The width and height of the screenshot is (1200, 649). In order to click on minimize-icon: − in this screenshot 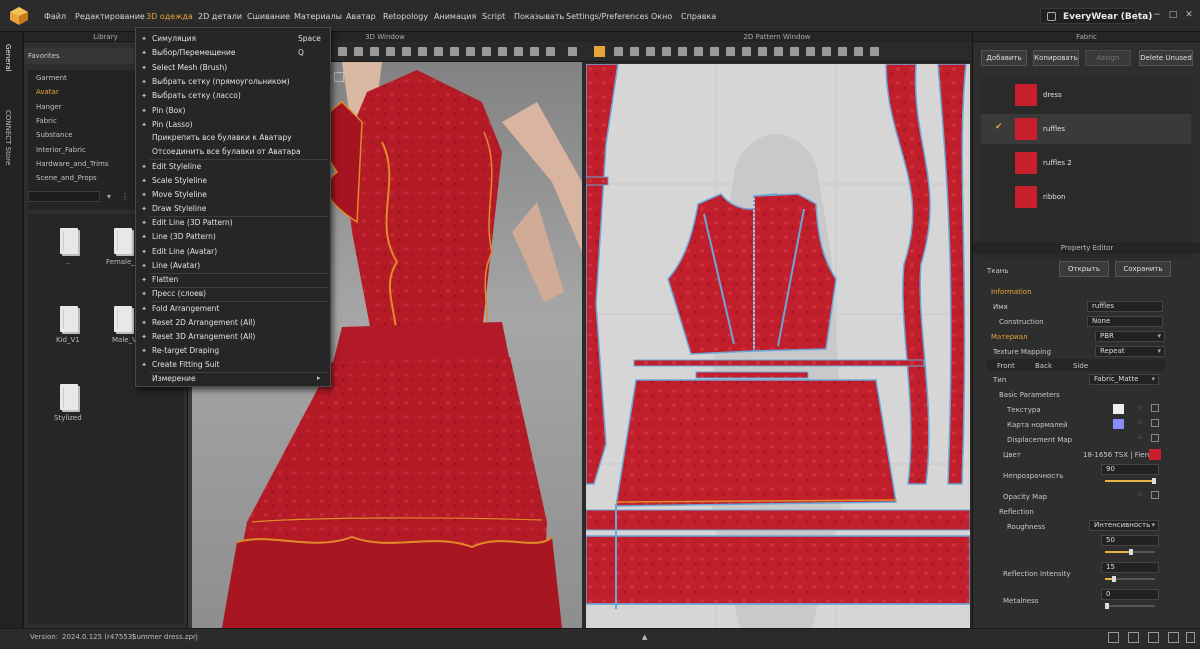, I will do `click(1157, 15)`.